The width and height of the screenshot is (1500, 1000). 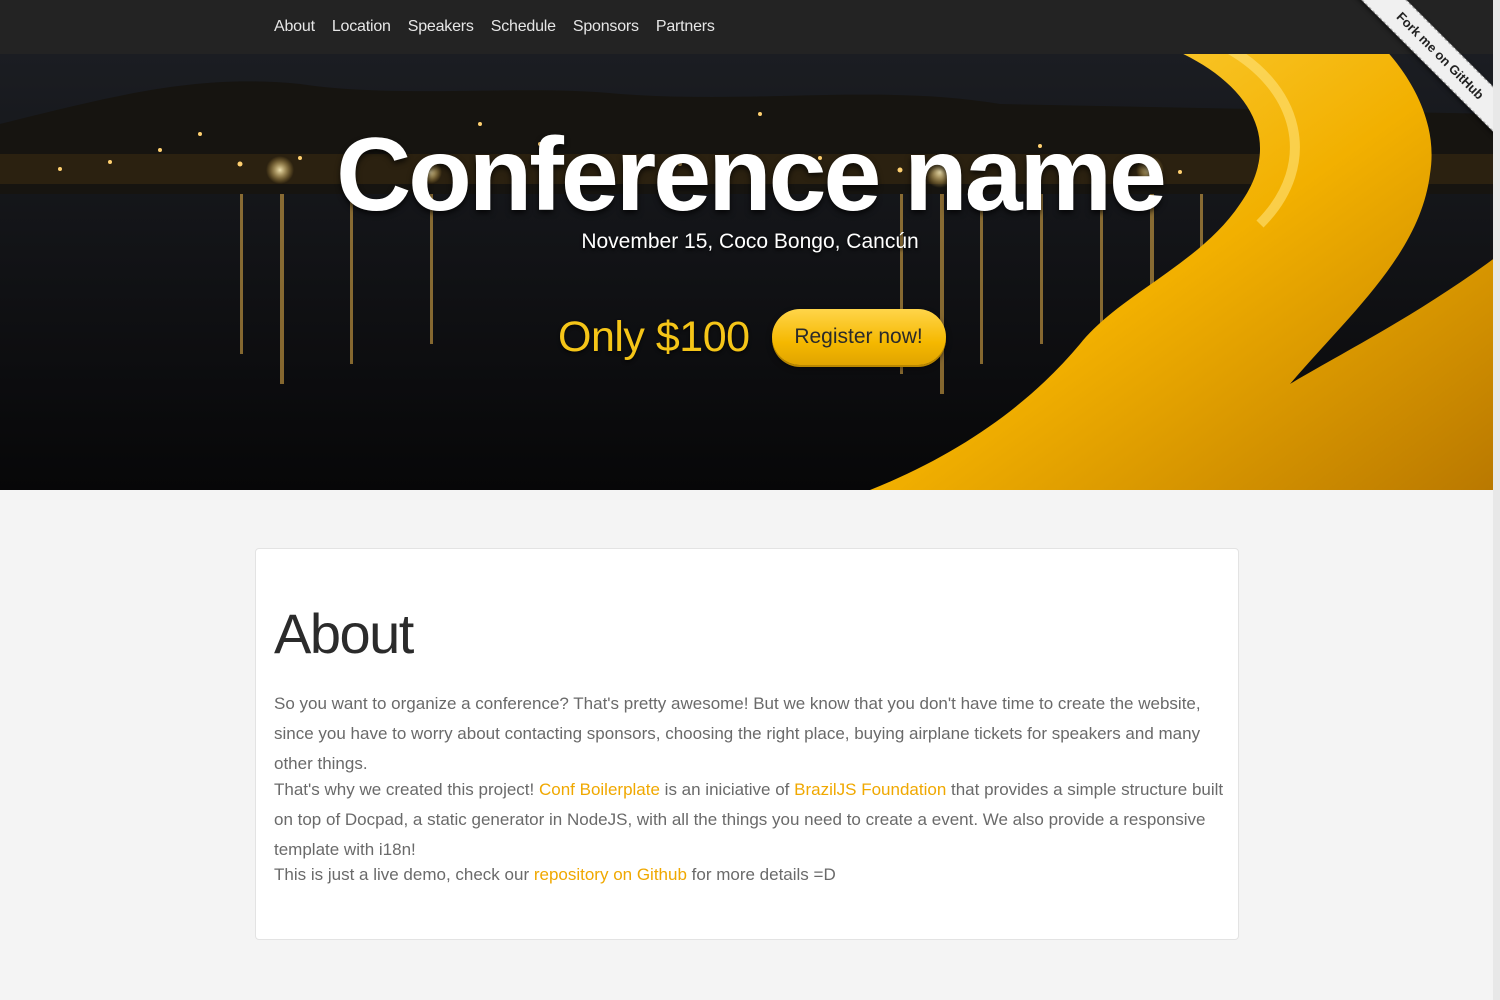 What do you see at coordinates (752, 337) in the screenshot?
I see `hero-cta: Only $100 Register now!` at bounding box center [752, 337].